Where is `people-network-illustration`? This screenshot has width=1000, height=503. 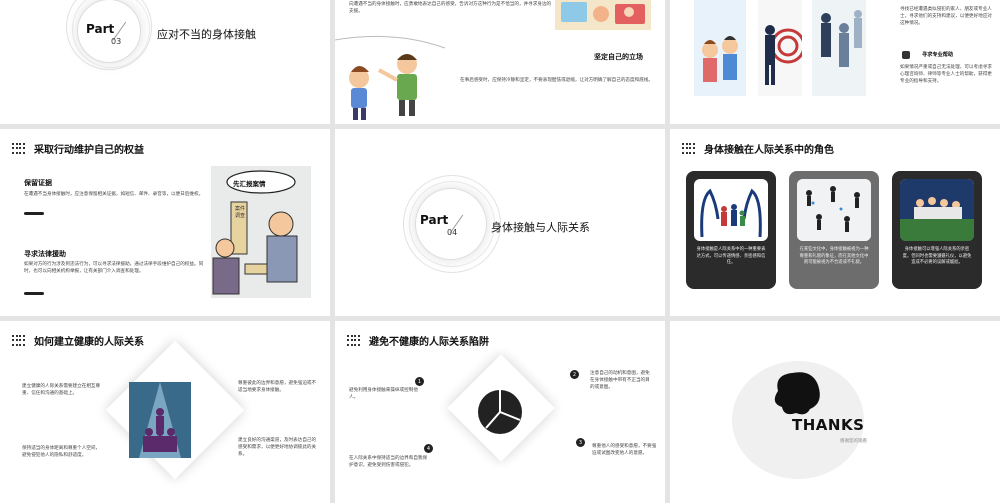 people-network-illustration is located at coordinates (834, 210).